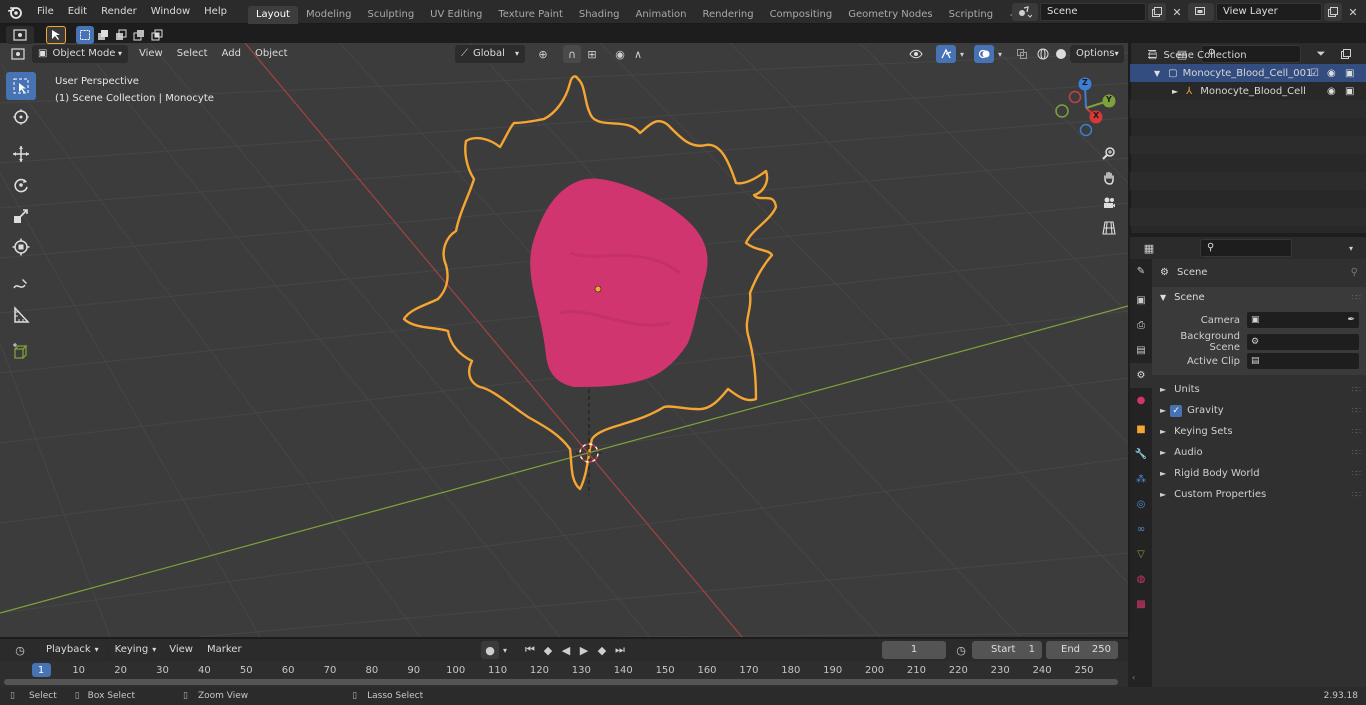  Describe the element at coordinates (1141, 529) in the screenshot. I see `constraints-tab-icon: ∞` at that location.